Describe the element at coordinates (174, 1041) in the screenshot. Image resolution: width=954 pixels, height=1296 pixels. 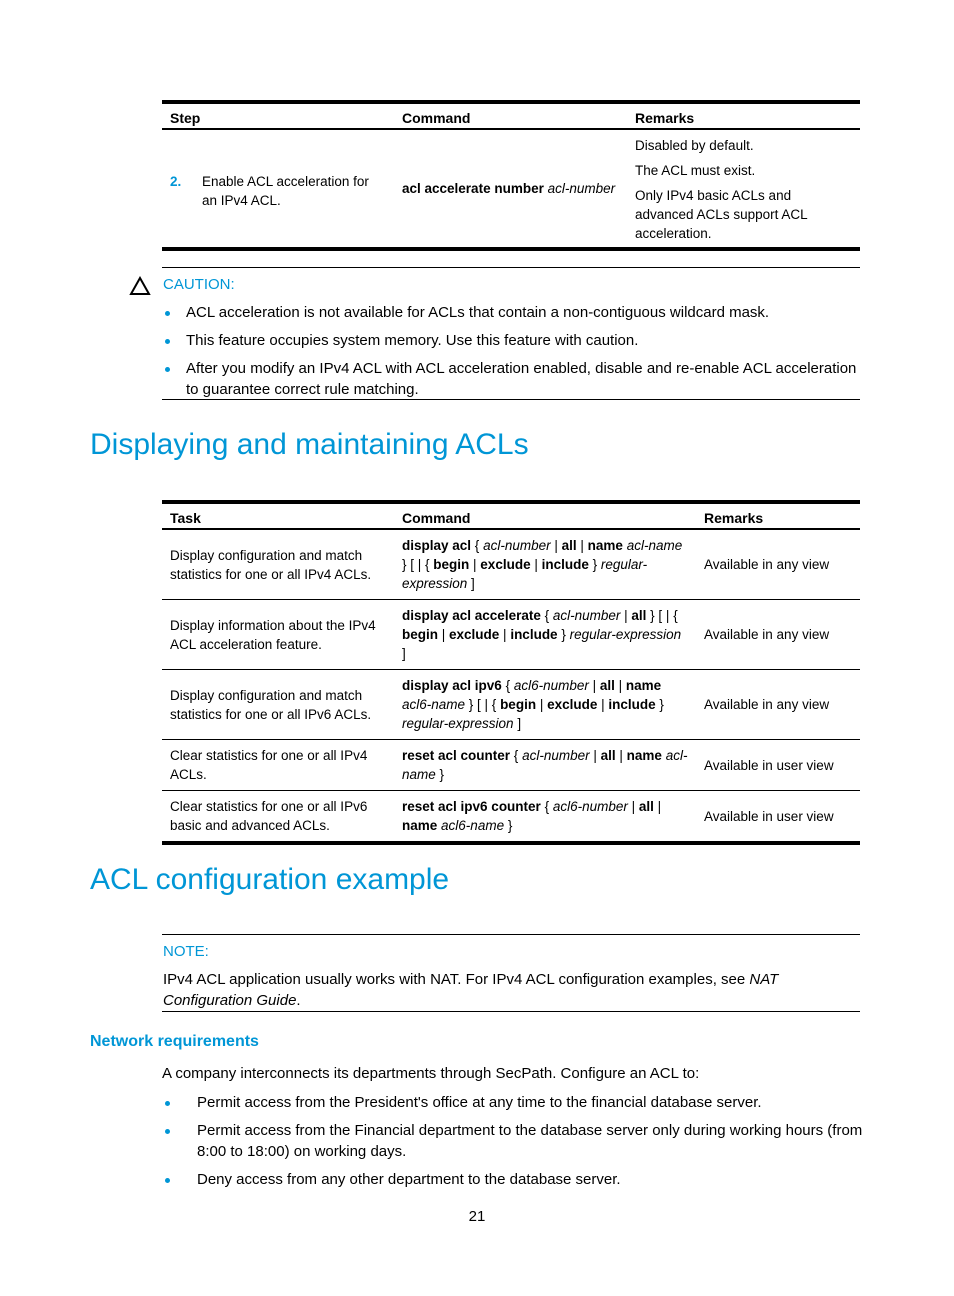
I see `subsection-heading: Network requirements` at that location.